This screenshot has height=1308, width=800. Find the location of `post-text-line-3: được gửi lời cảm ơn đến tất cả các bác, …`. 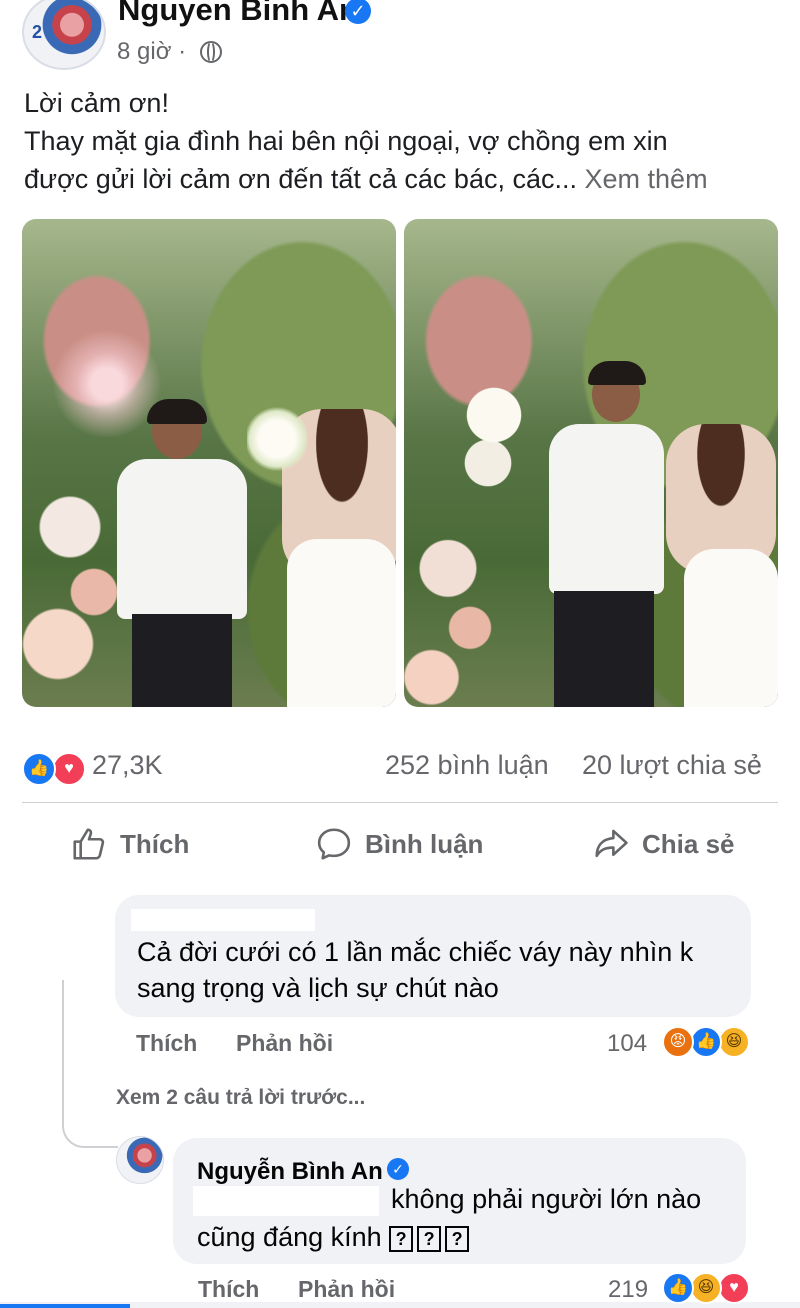

post-text-line-3: được gửi lời cảm ơn đến tất cả các bác, … is located at coordinates (366, 179).